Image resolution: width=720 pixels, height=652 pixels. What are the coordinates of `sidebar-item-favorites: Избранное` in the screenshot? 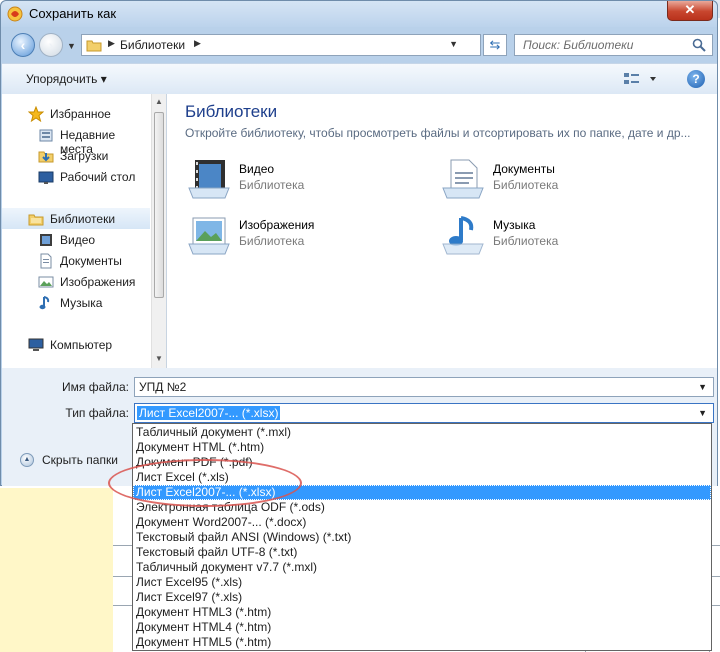 It's located at (76, 113).